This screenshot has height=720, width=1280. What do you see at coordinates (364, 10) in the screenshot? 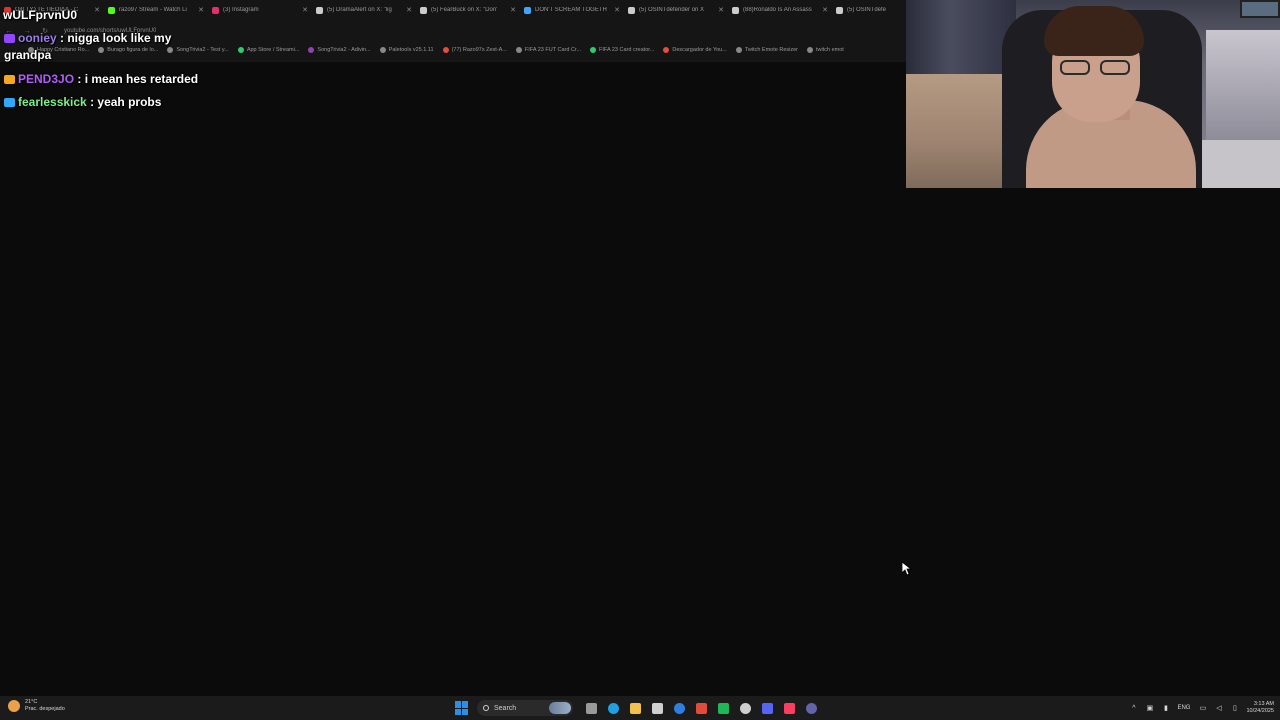
I see `browser-tab: (5) DramaAlert on X: "lig ✕` at bounding box center [364, 10].